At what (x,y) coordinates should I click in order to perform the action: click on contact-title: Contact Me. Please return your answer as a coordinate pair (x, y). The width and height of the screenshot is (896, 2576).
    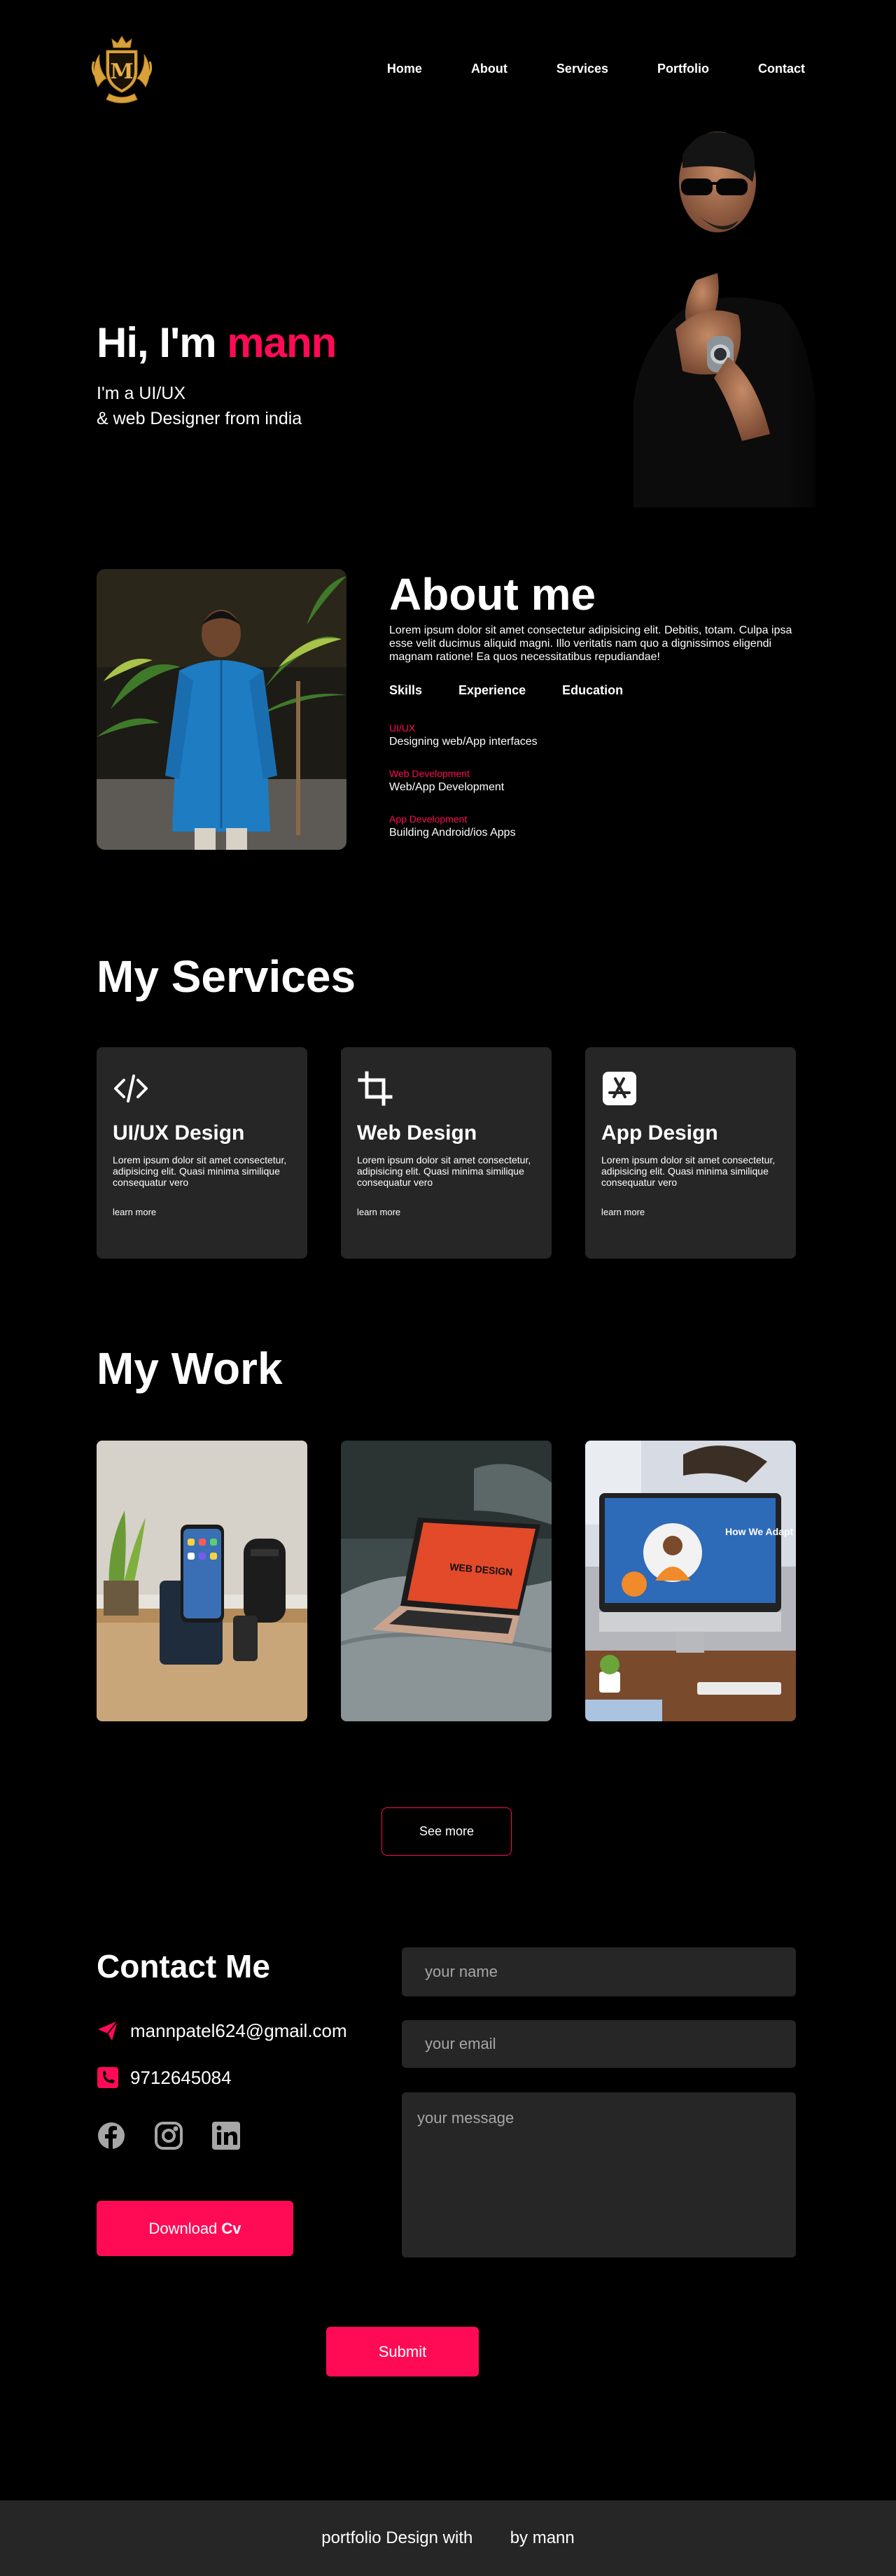
    Looking at the image, I should click on (183, 1966).